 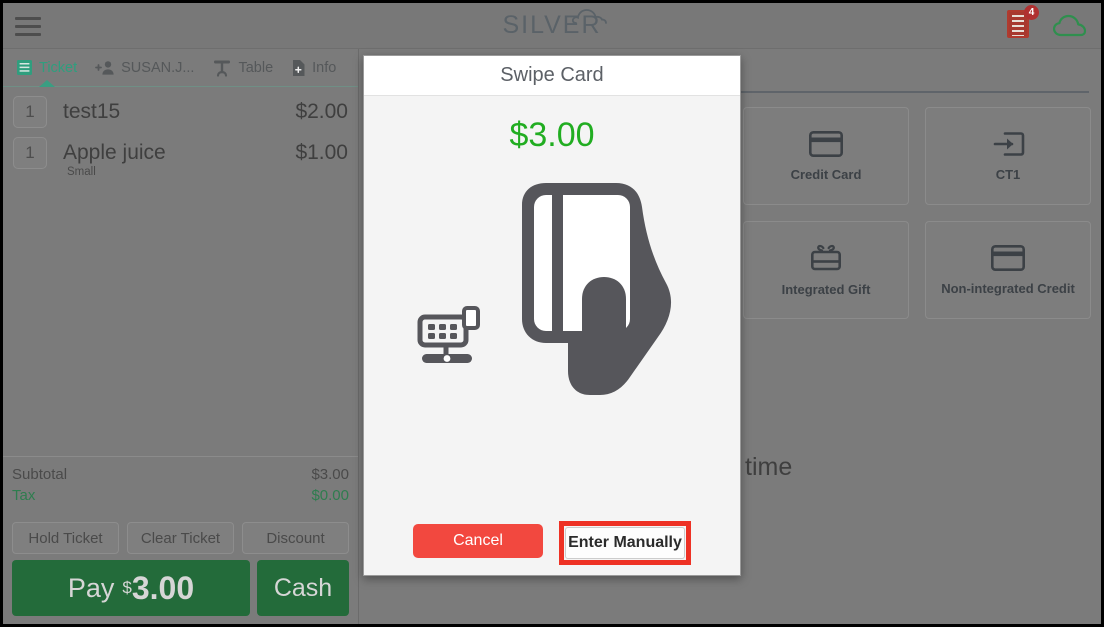 I want to click on enter-manually-highlight: Enter Manually, so click(x=625, y=543).